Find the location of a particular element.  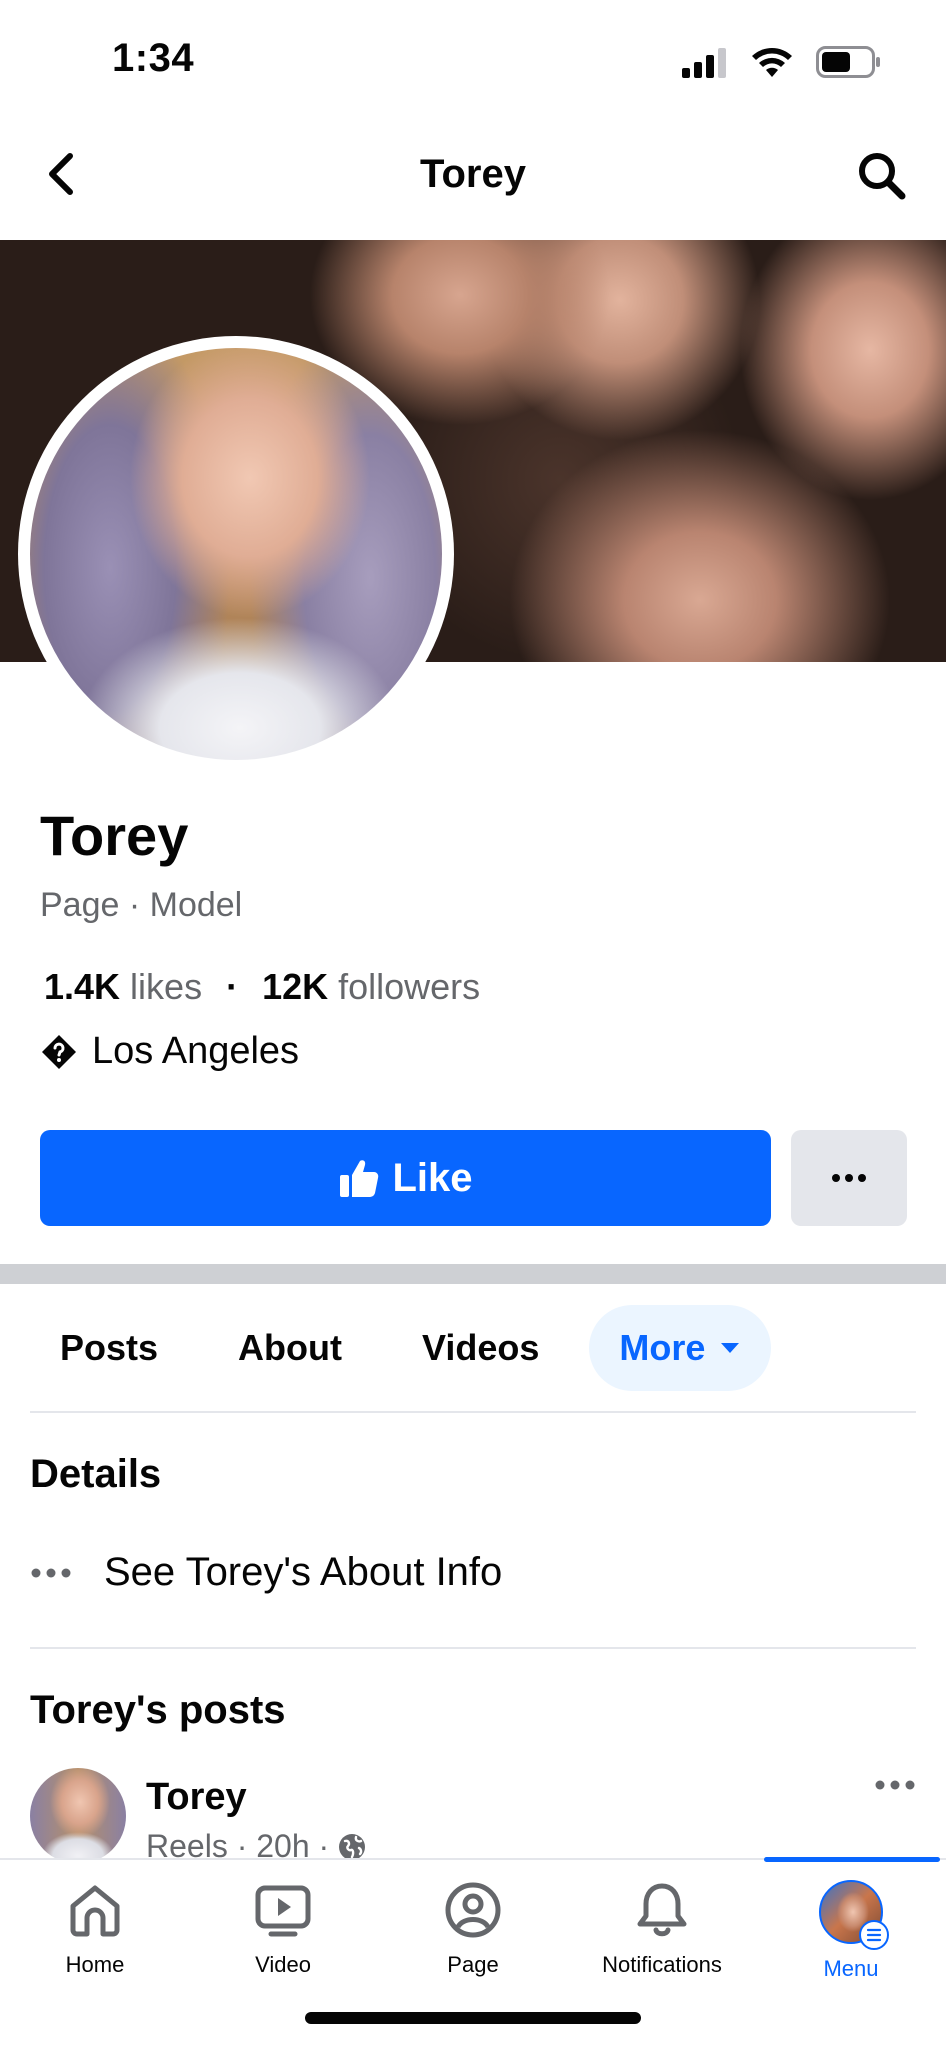

menu-badge is located at coordinates (874, 1935).